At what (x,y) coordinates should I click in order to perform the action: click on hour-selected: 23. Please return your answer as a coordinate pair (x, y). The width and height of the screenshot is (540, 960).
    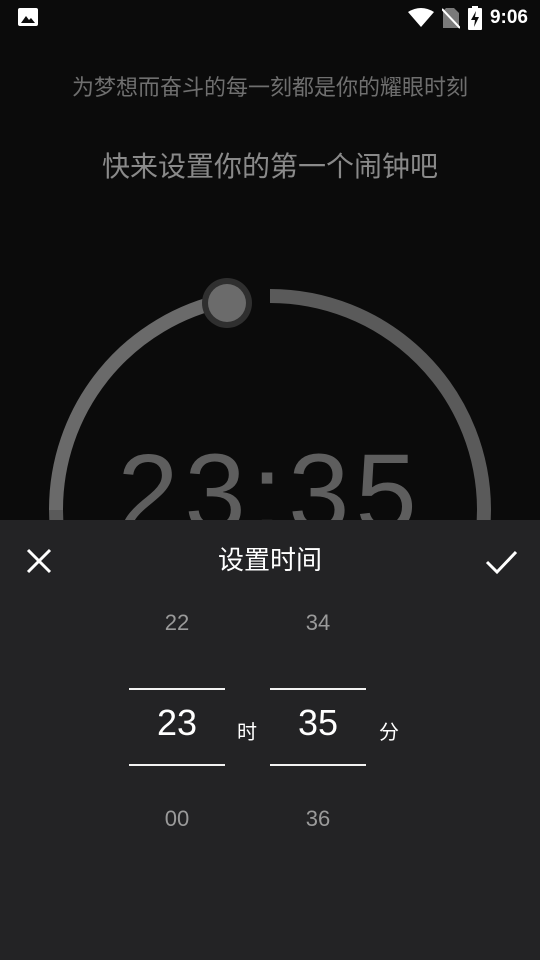
    Looking at the image, I should click on (177, 723).